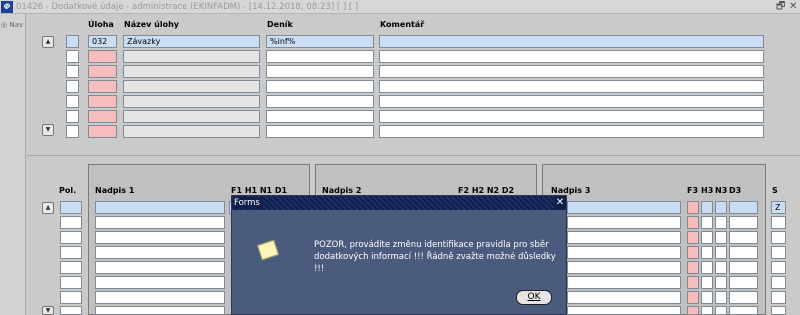 The height and width of the screenshot is (315, 800). What do you see at coordinates (191, 41) in the screenshot?
I see `nazev-ulohy-cell: Závazky` at bounding box center [191, 41].